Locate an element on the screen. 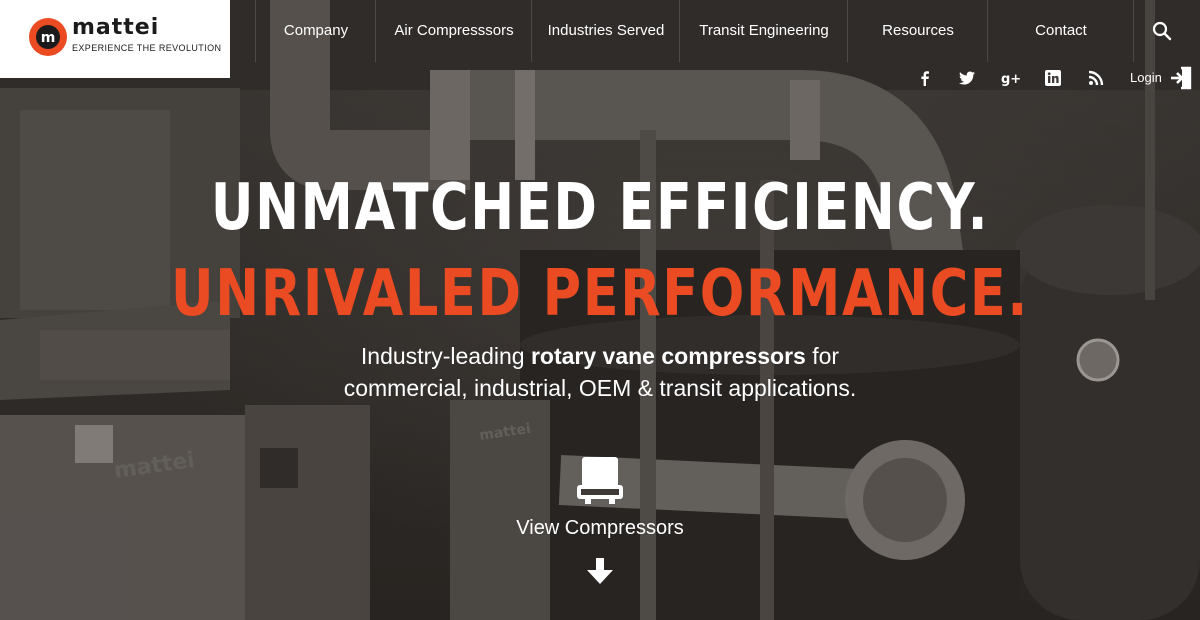 Image resolution: width=1200 pixels, height=620 pixels. subtitle-text-post: for is located at coordinates (822, 356).